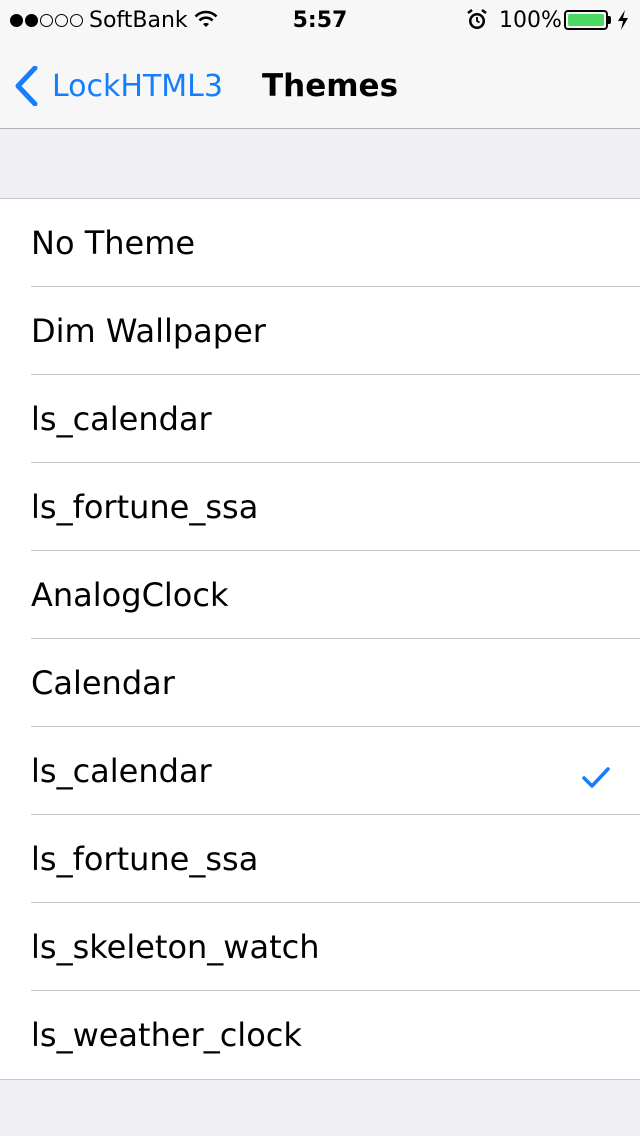 Image resolution: width=640 pixels, height=1136 pixels. I want to click on alarm-icon, so click(477, 23).